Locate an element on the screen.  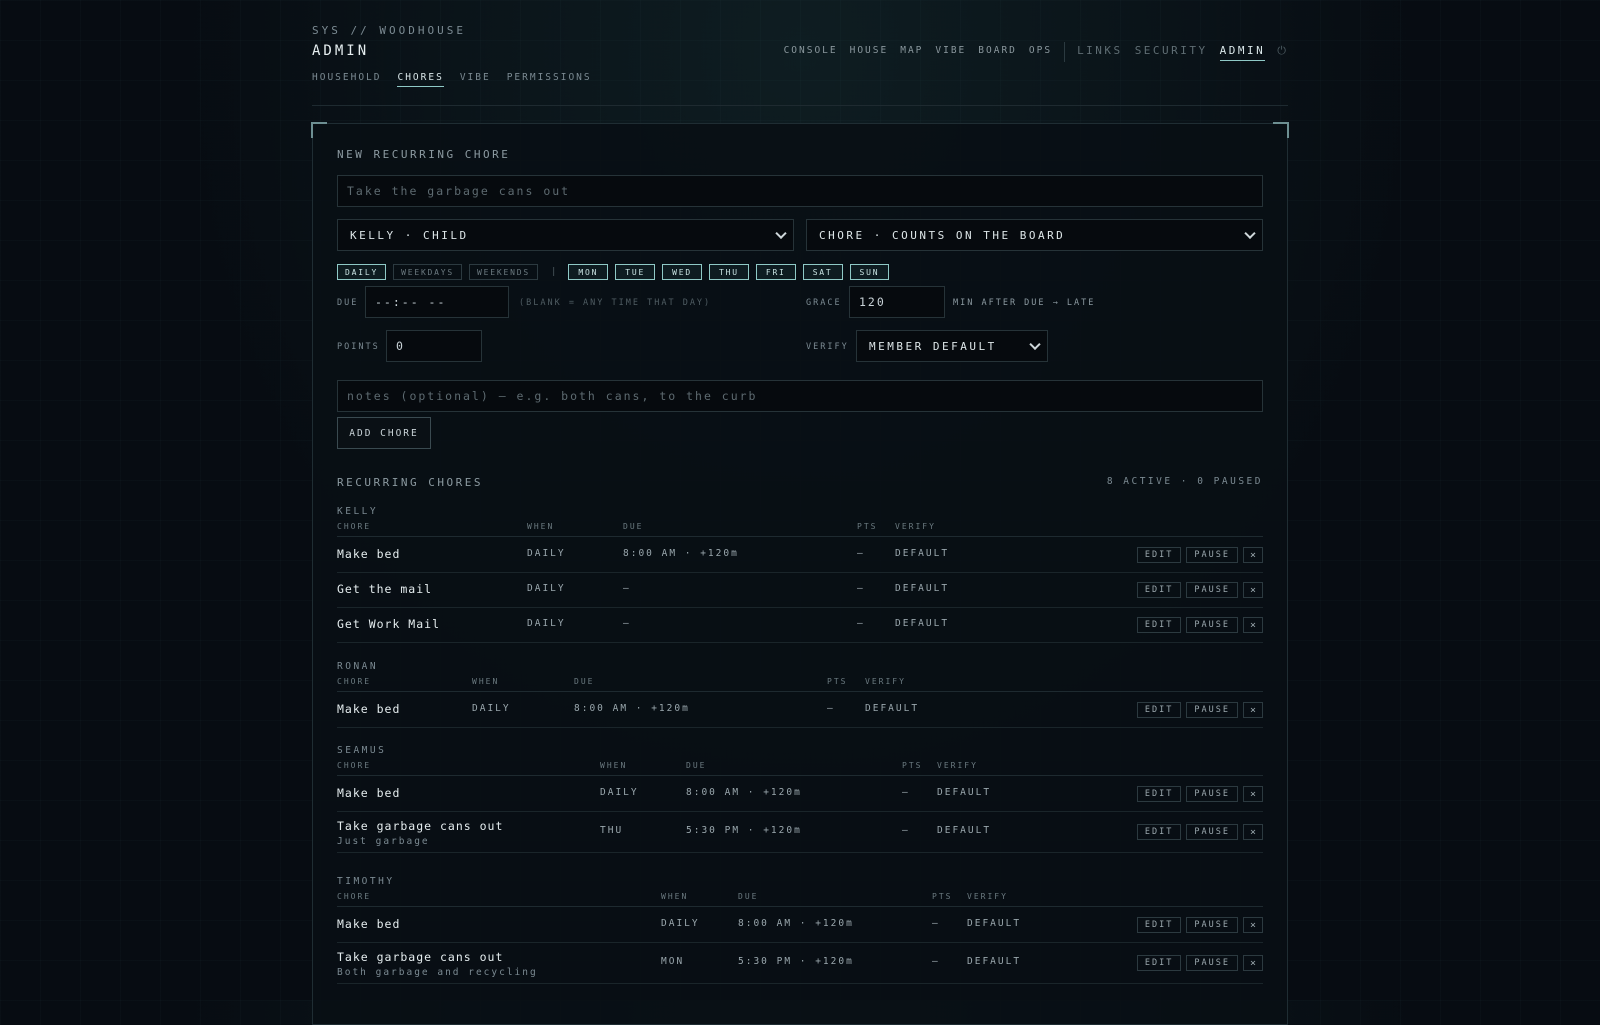
day-fri: FRI is located at coordinates (775, 272).